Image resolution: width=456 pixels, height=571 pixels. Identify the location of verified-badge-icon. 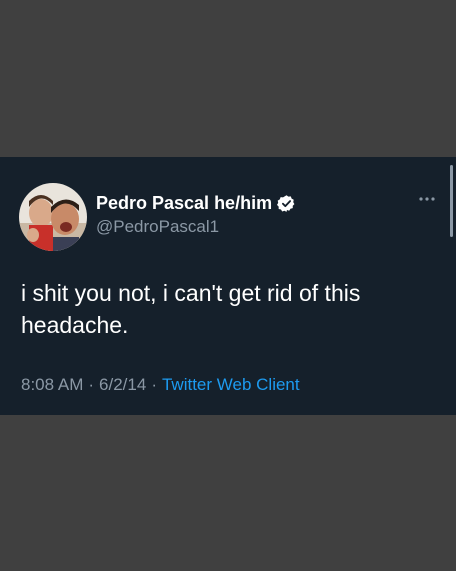
(286, 203).